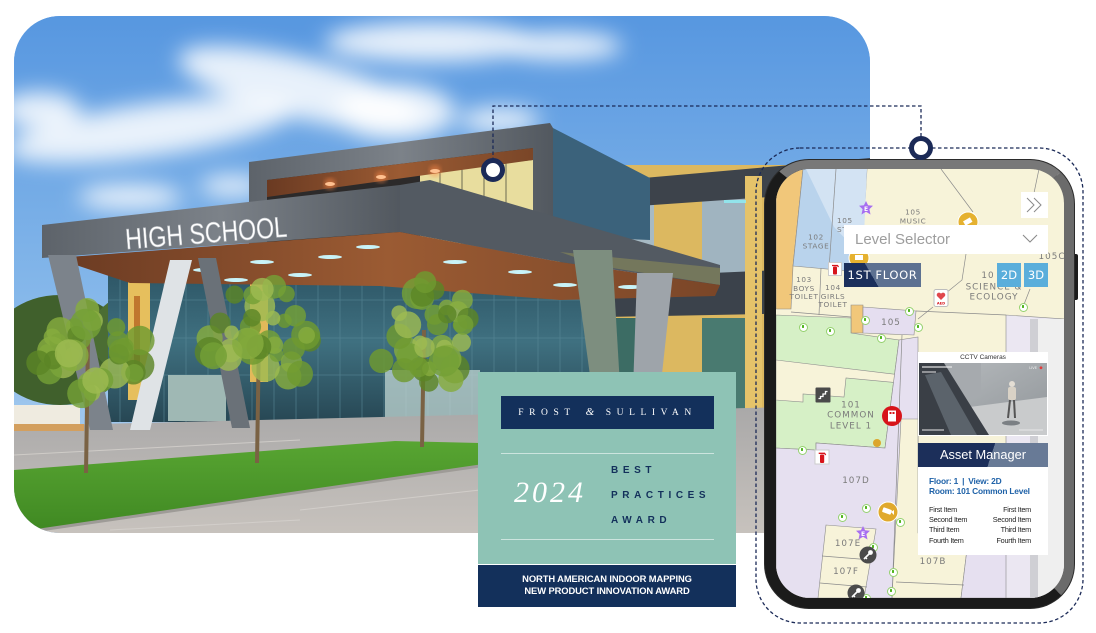  I want to click on aed-icon: AED, so click(941, 298).